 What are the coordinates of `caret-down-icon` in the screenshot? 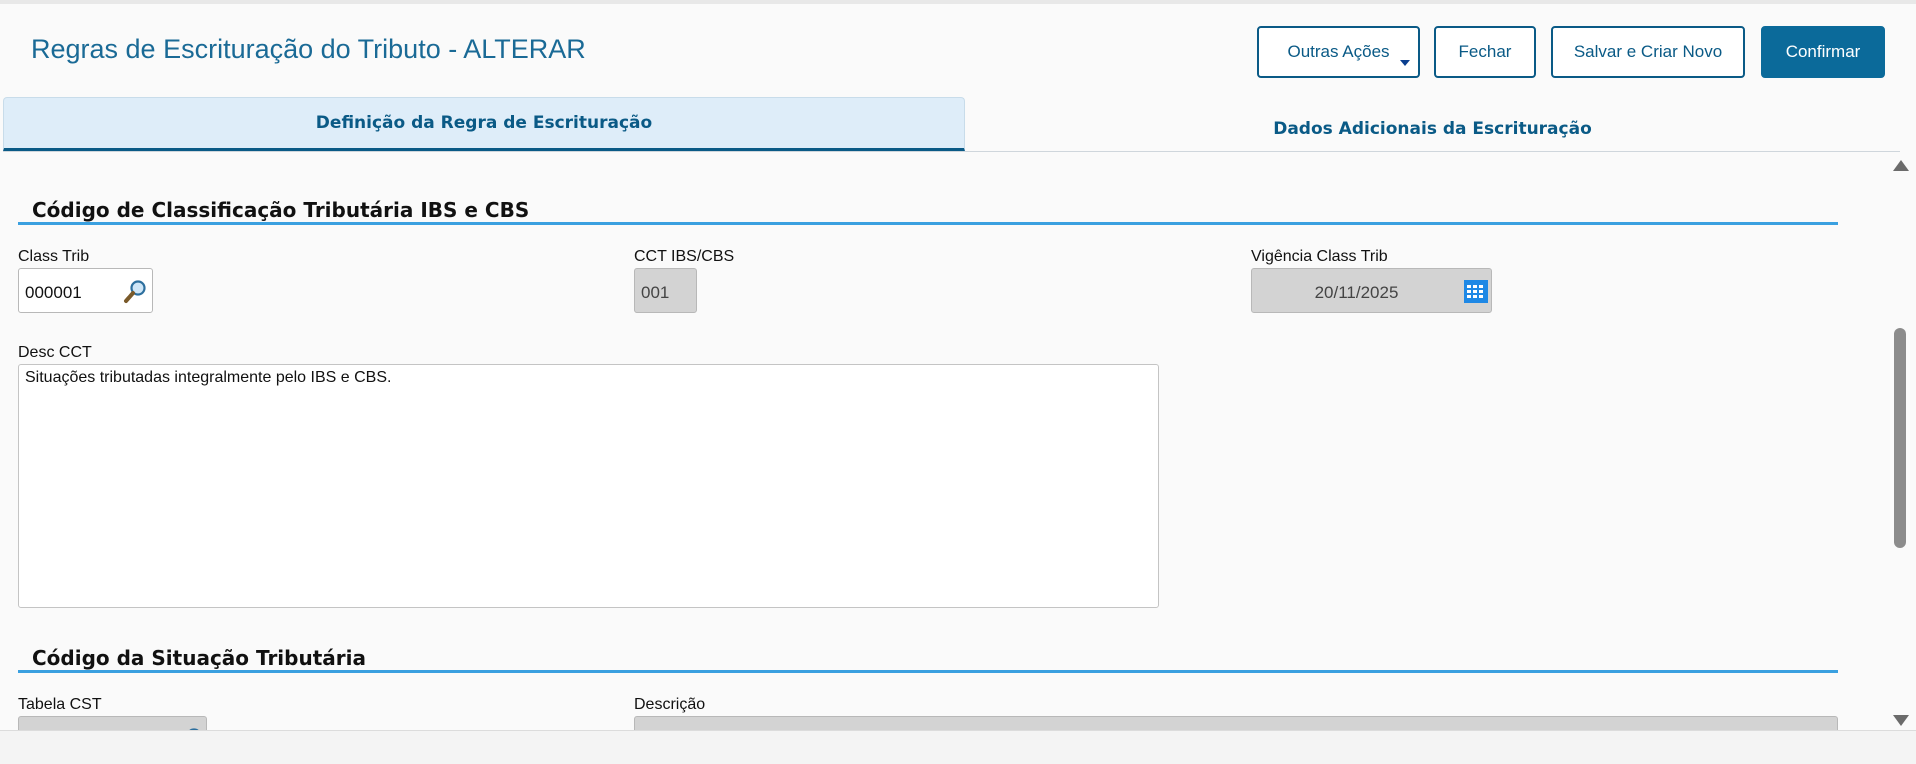 It's located at (1405, 63).